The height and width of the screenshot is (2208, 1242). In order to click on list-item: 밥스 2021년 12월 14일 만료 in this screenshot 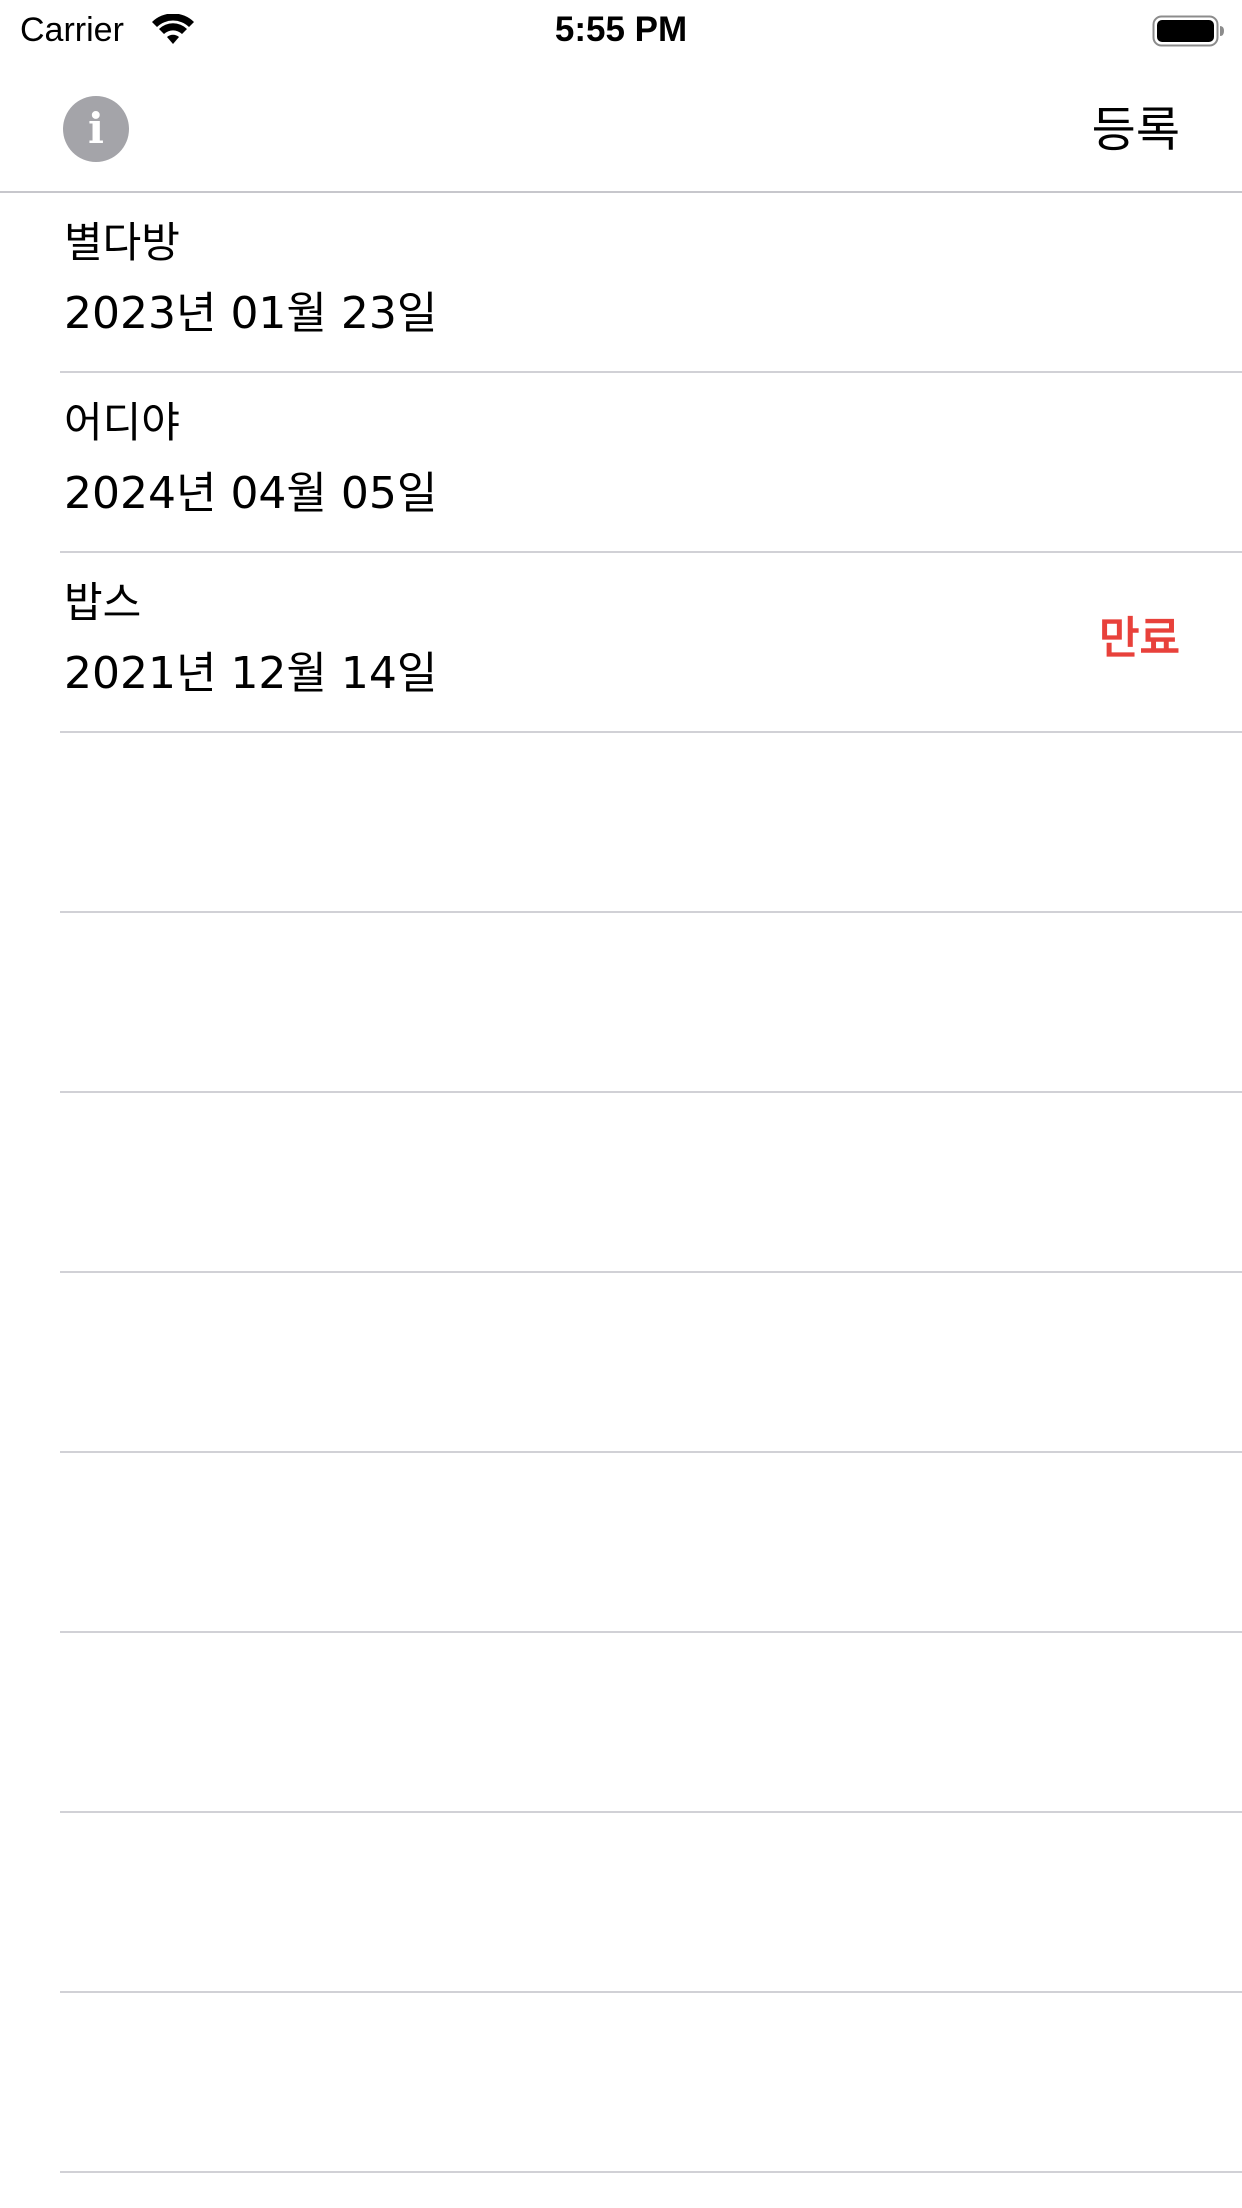, I will do `click(651, 643)`.